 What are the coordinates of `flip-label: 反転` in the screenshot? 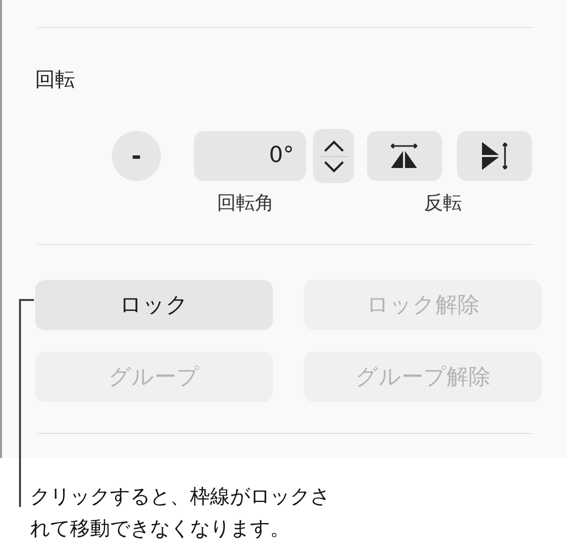 It's located at (443, 203).